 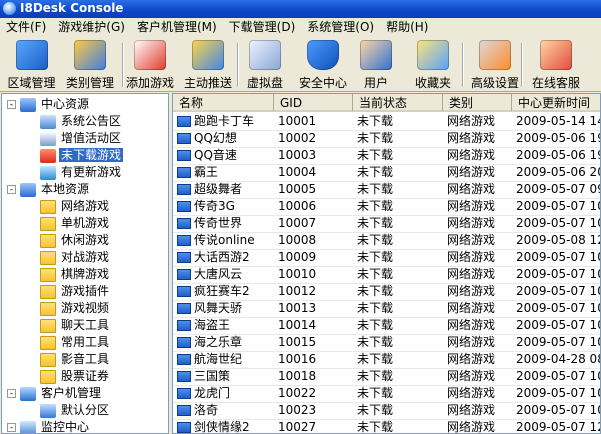 I want to click on toolbar-button-9: 在线客服, so click(x=556, y=64).